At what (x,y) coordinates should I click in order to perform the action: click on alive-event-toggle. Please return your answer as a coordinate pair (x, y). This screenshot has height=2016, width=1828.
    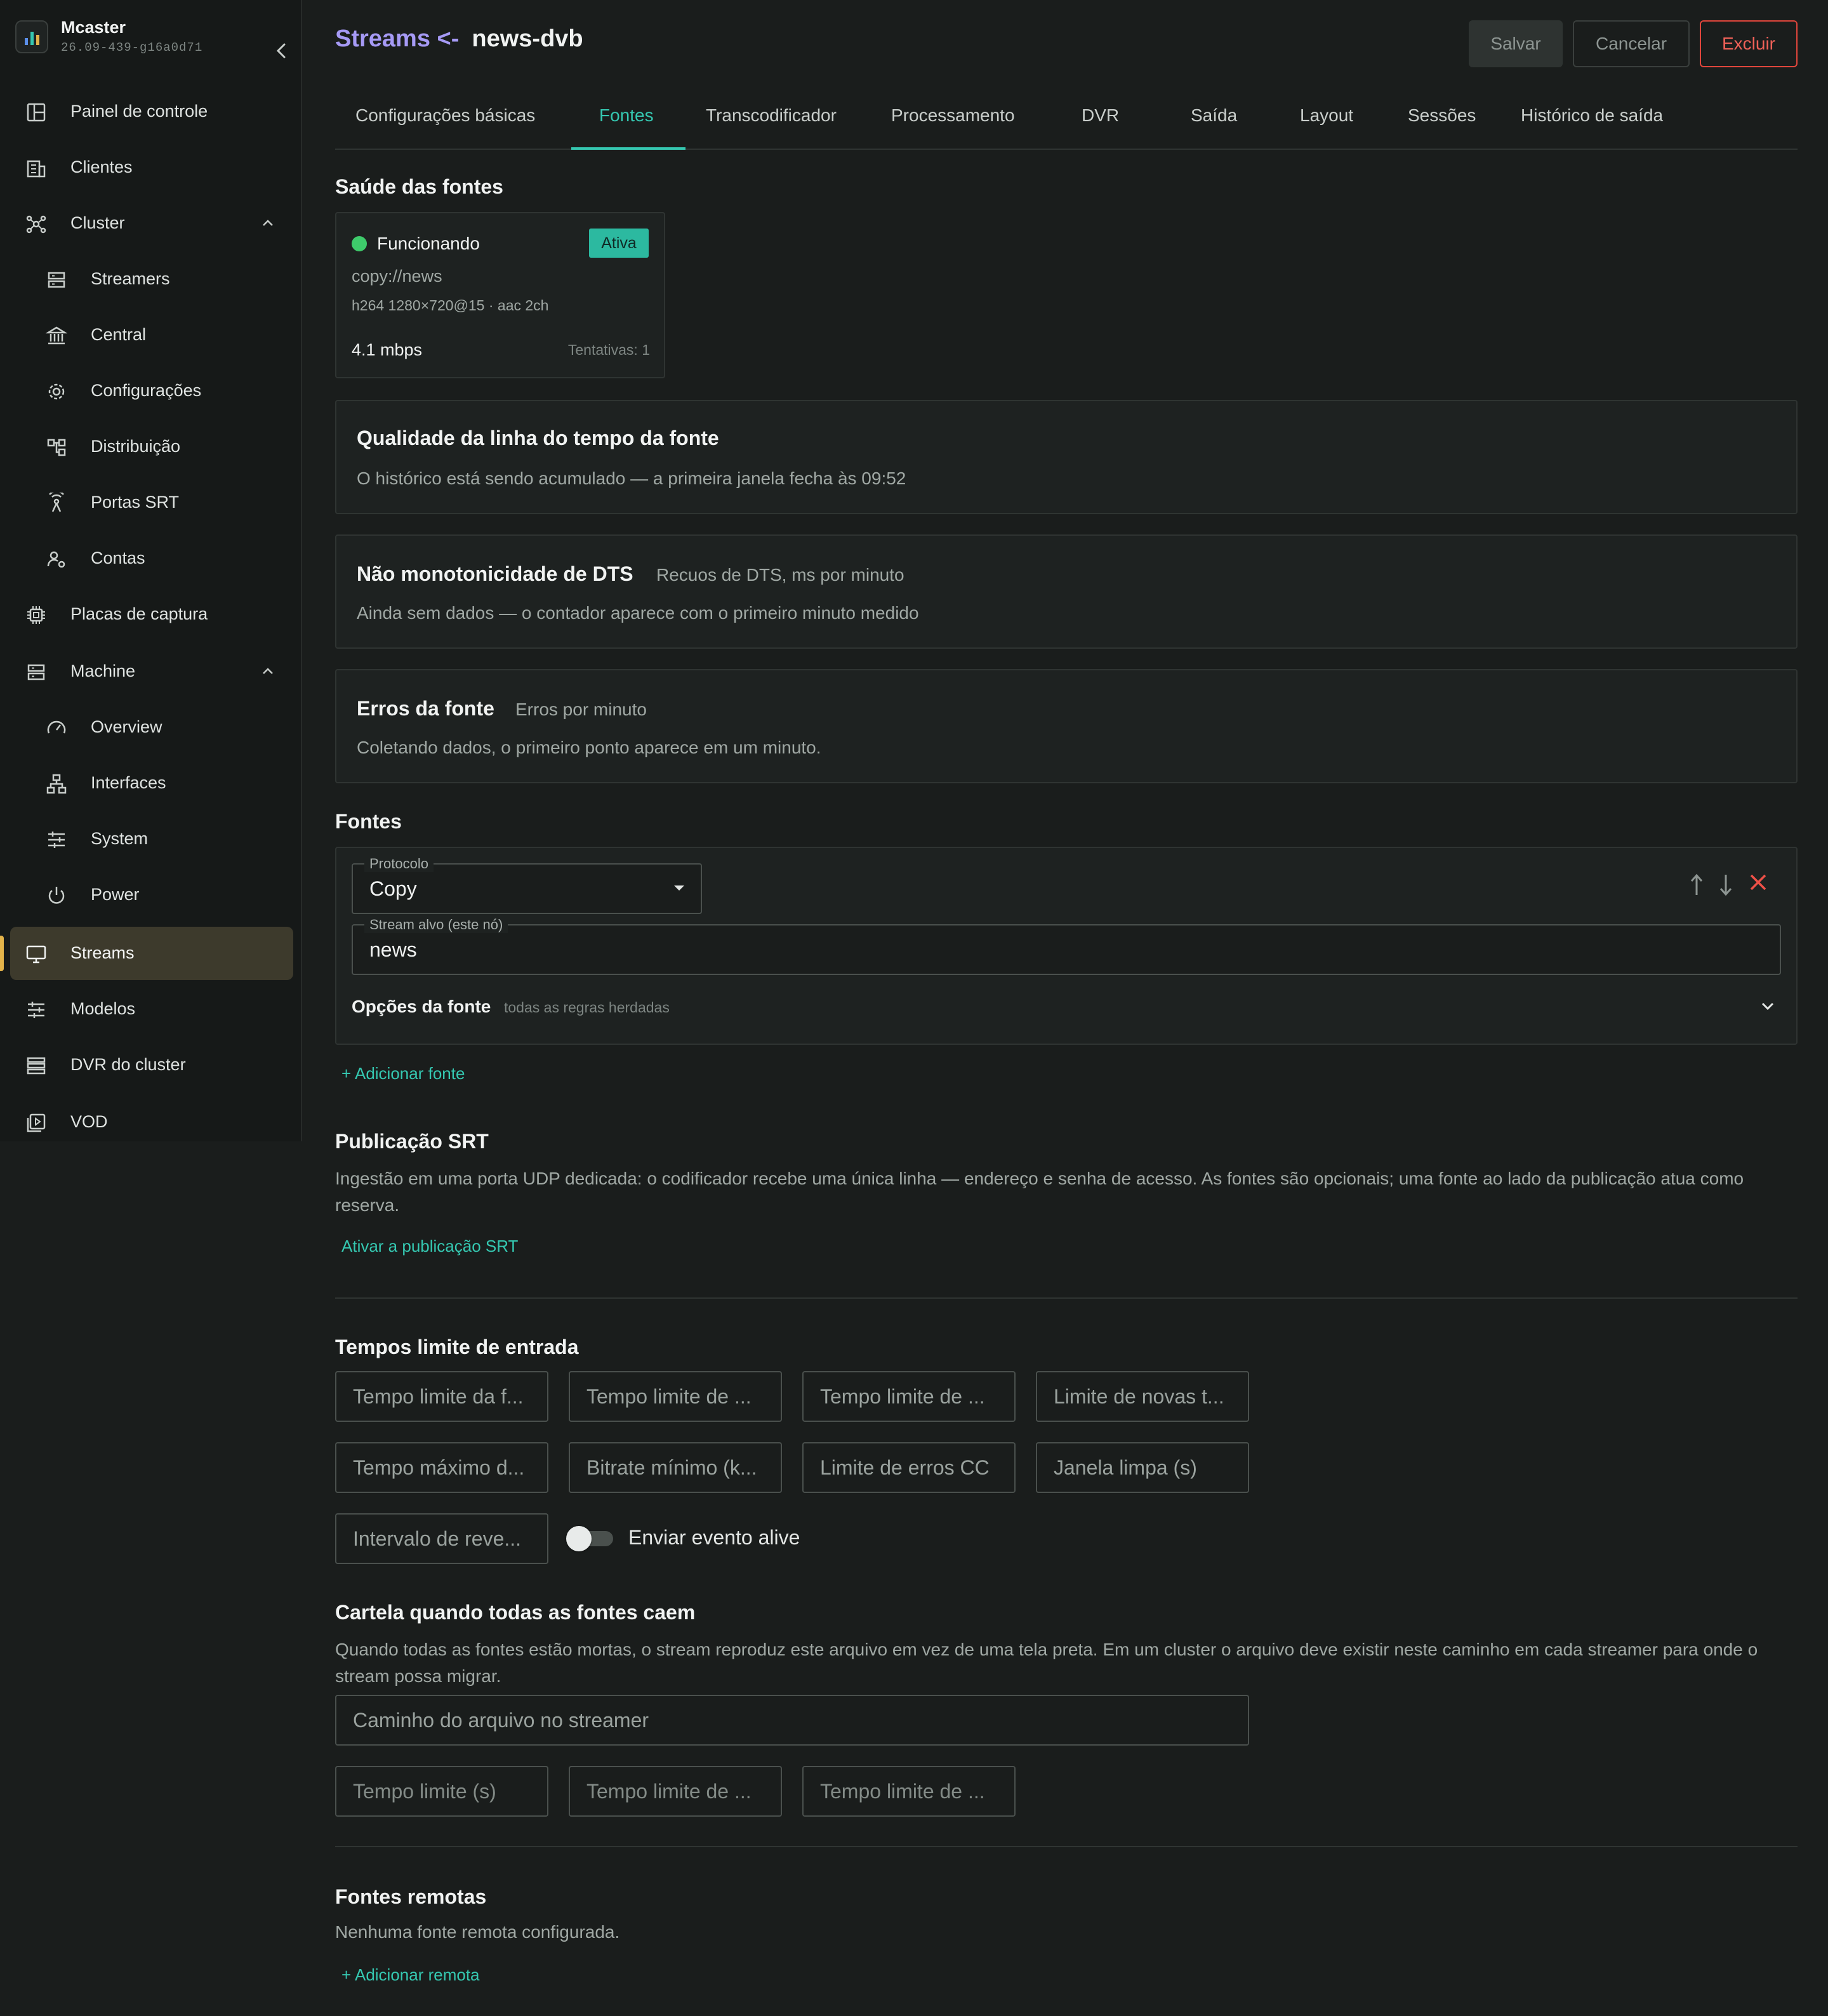
    Looking at the image, I should click on (590, 1538).